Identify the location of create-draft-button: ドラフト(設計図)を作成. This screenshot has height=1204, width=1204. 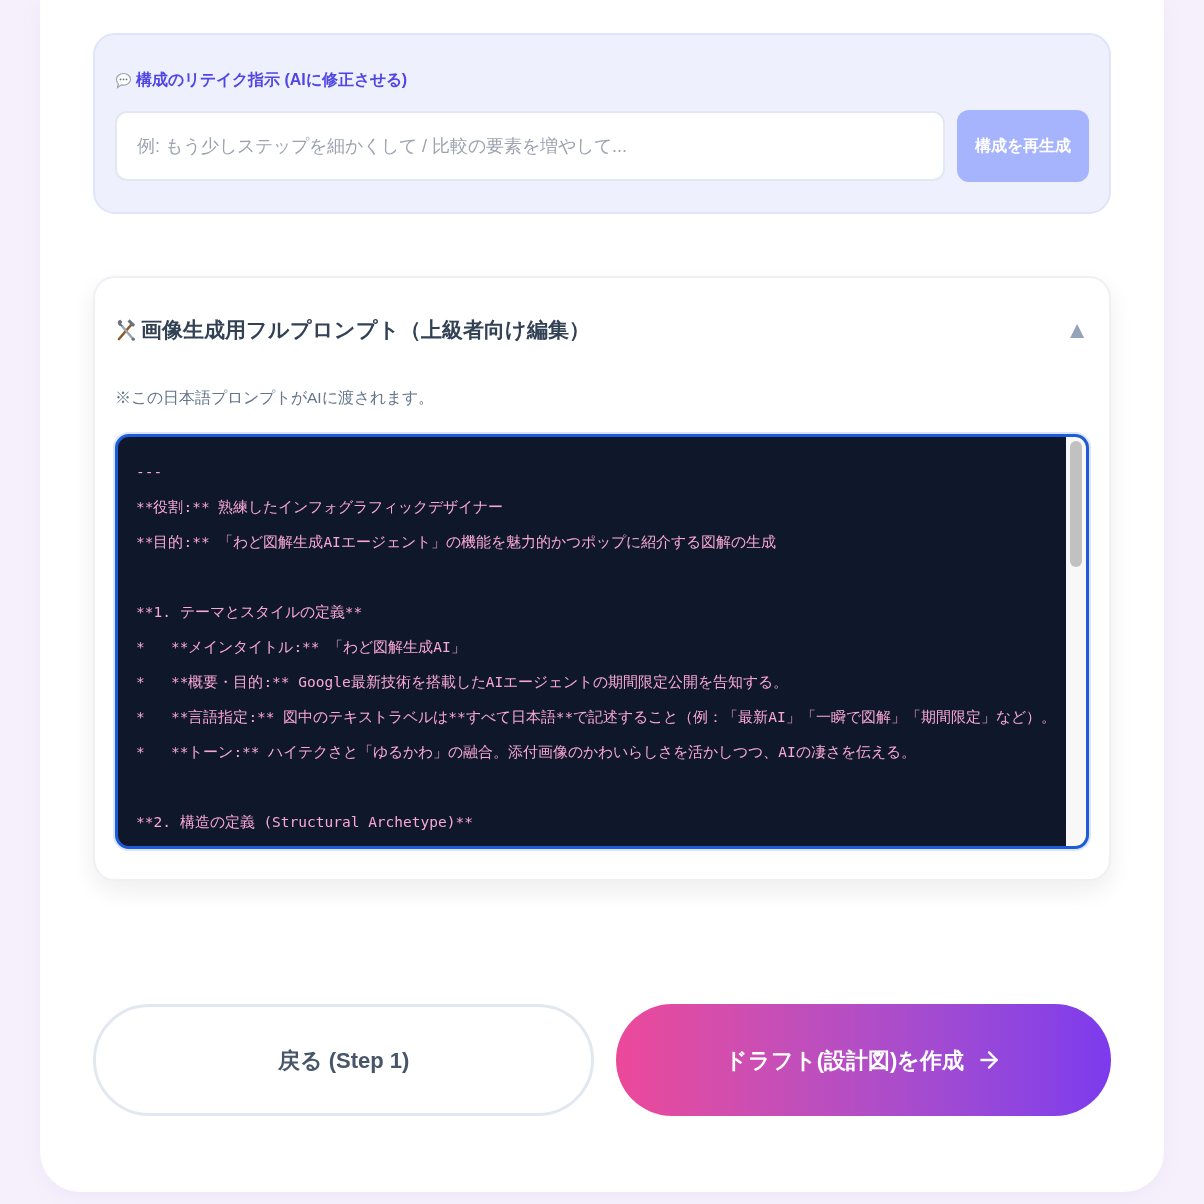
(863, 1060).